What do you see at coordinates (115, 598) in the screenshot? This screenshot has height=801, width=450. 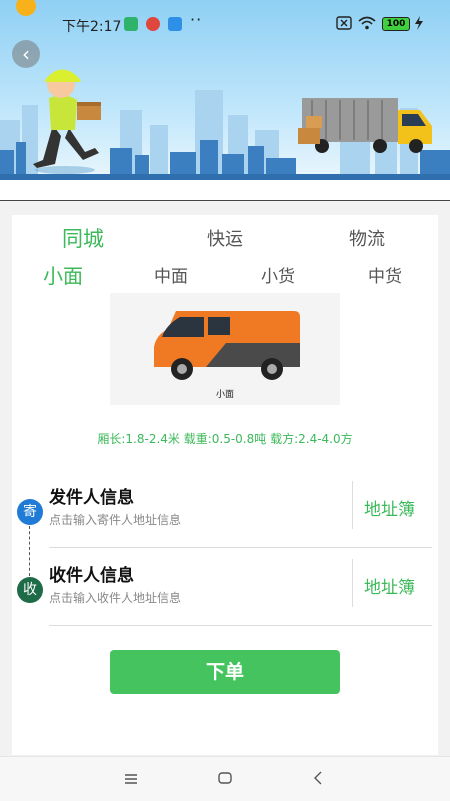 I see `receiver-hint: 点击输入收件人地址信息` at bounding box center [115, 598].